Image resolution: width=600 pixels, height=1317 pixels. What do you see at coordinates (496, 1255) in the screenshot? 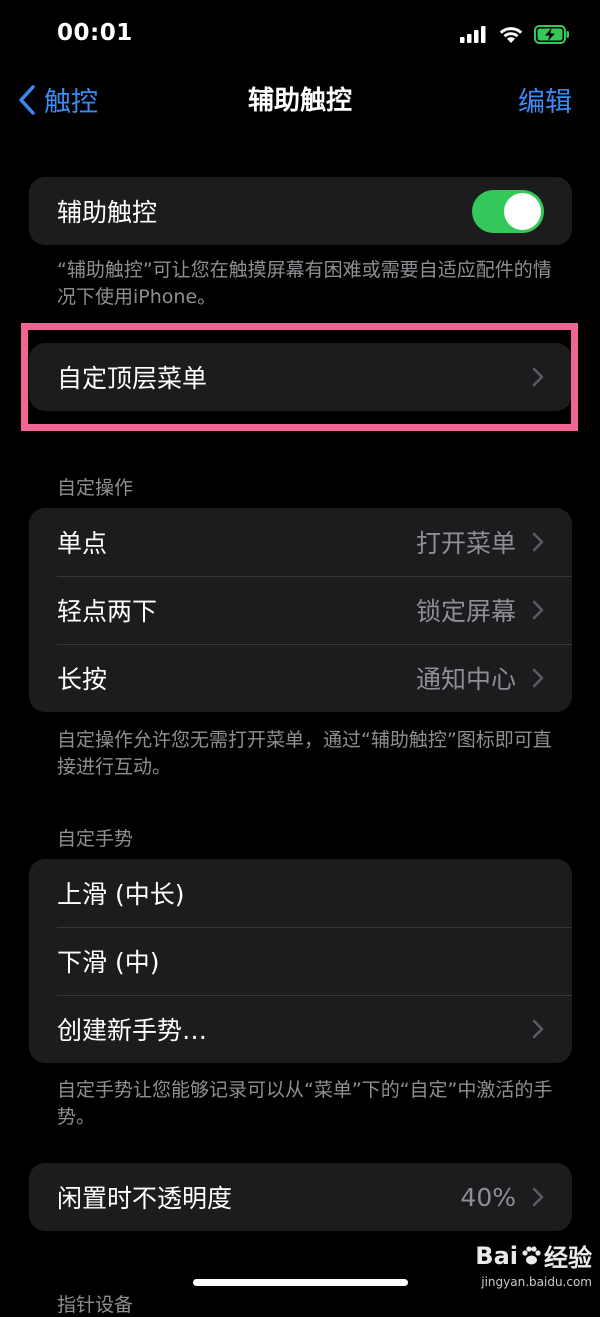
I see `watermark-brand: Bai` at bounding box center [496, 1255].